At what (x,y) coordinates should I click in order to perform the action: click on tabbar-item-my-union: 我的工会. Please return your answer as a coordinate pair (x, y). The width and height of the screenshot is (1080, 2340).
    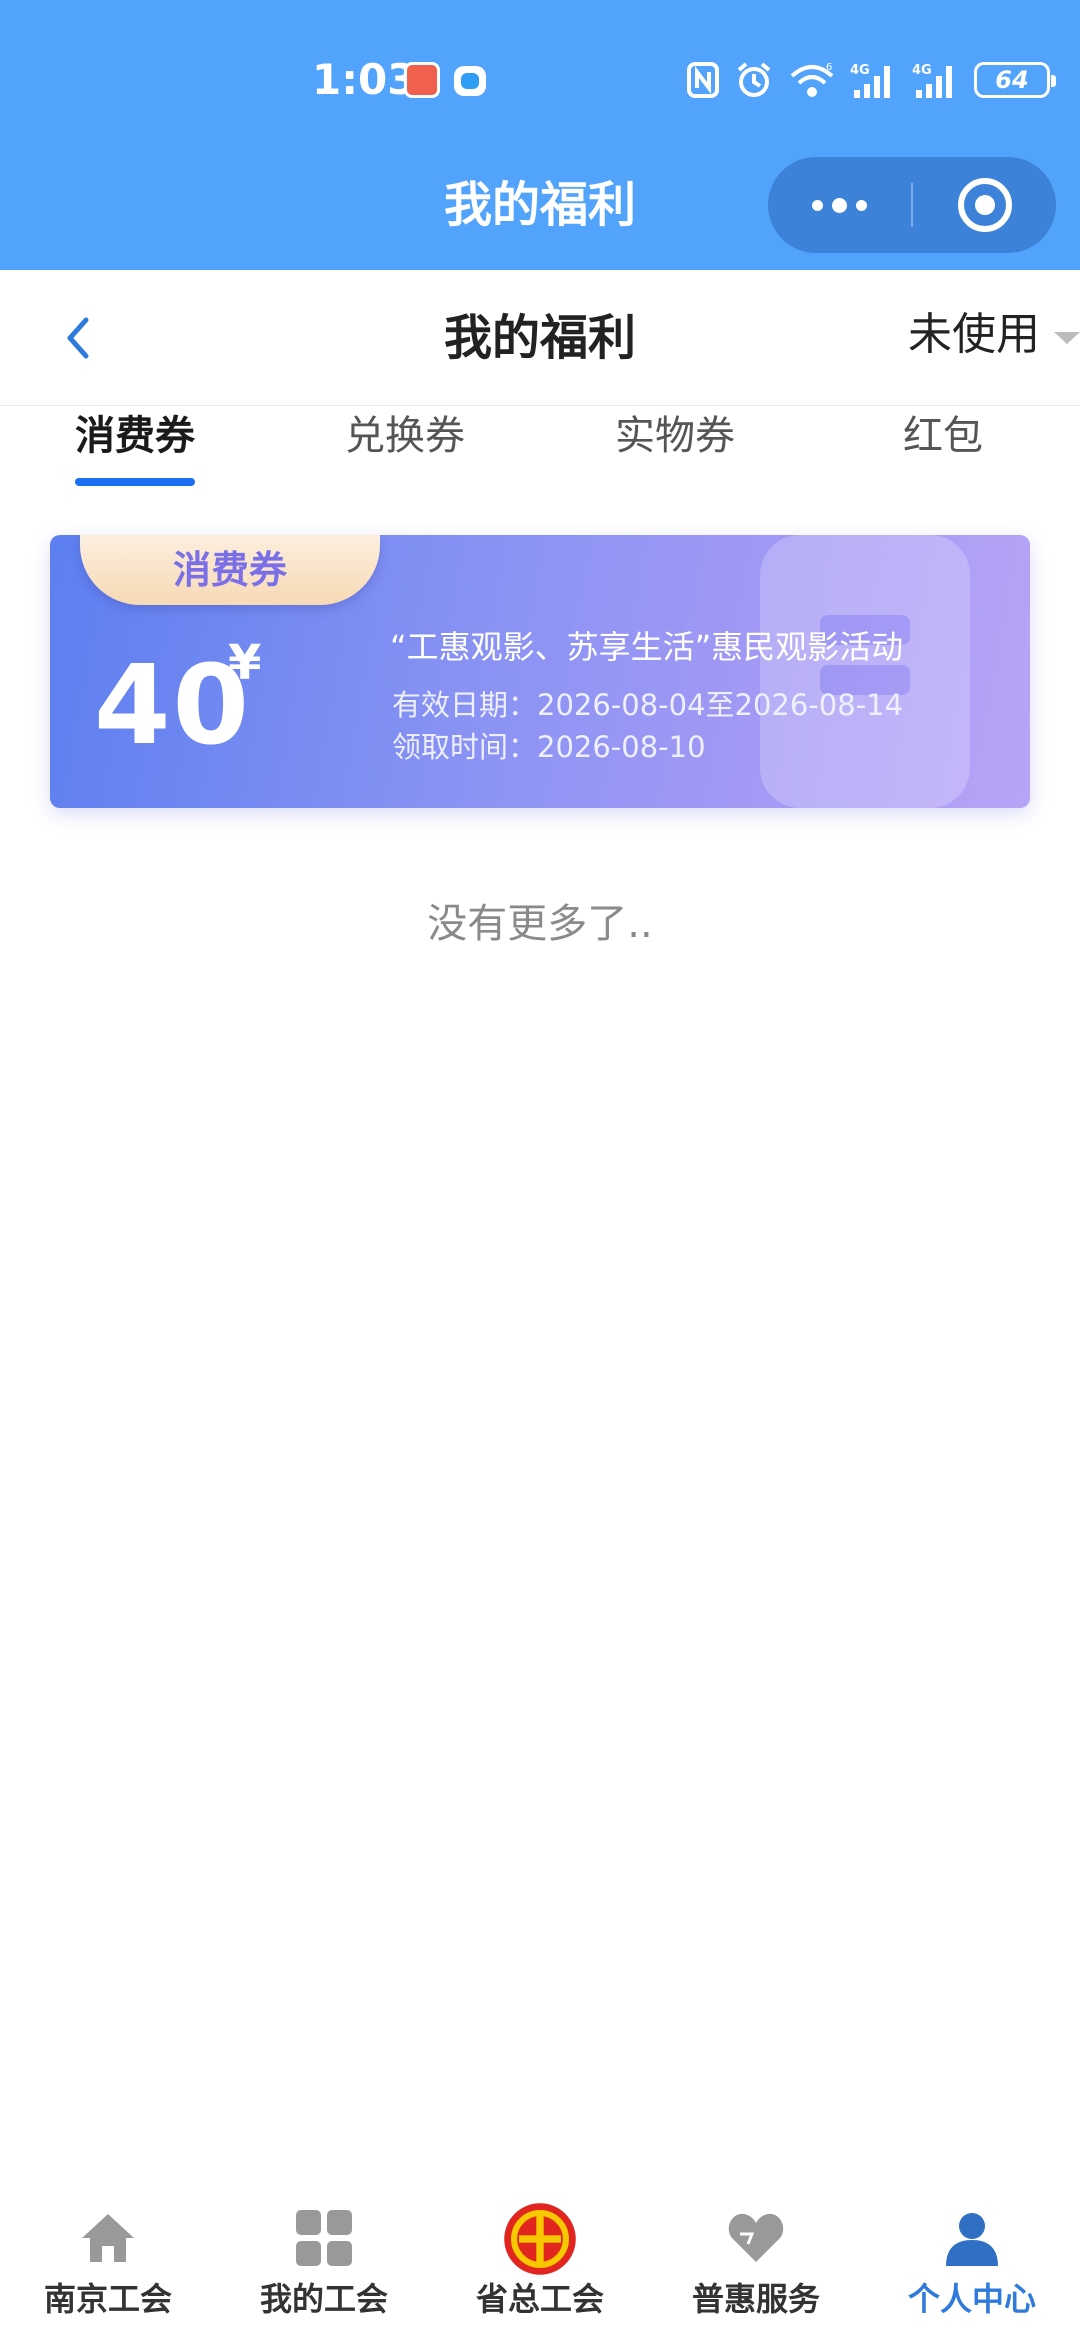
    Looking at the image, I should click on (324, 2265).